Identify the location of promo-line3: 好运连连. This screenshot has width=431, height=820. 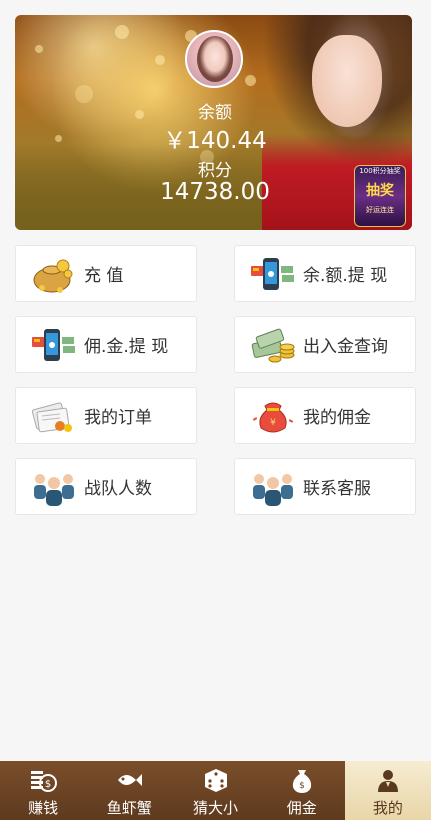
(380, 210).